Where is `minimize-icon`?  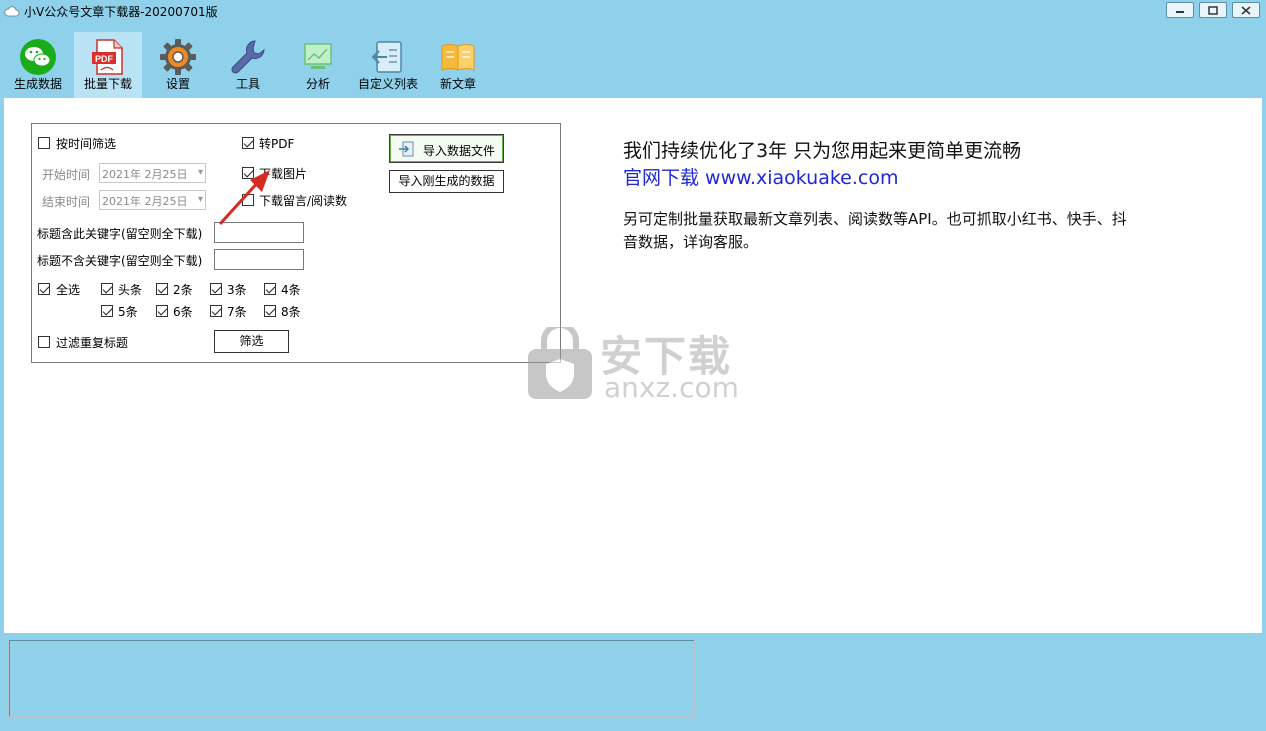
minimize-icon is located at coordinates (1180, 12).